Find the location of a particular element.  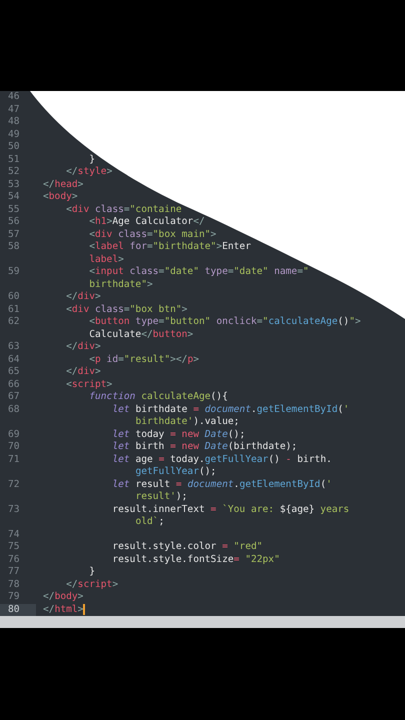

code-line: <div class="containe is located at coordinates (124, 210).